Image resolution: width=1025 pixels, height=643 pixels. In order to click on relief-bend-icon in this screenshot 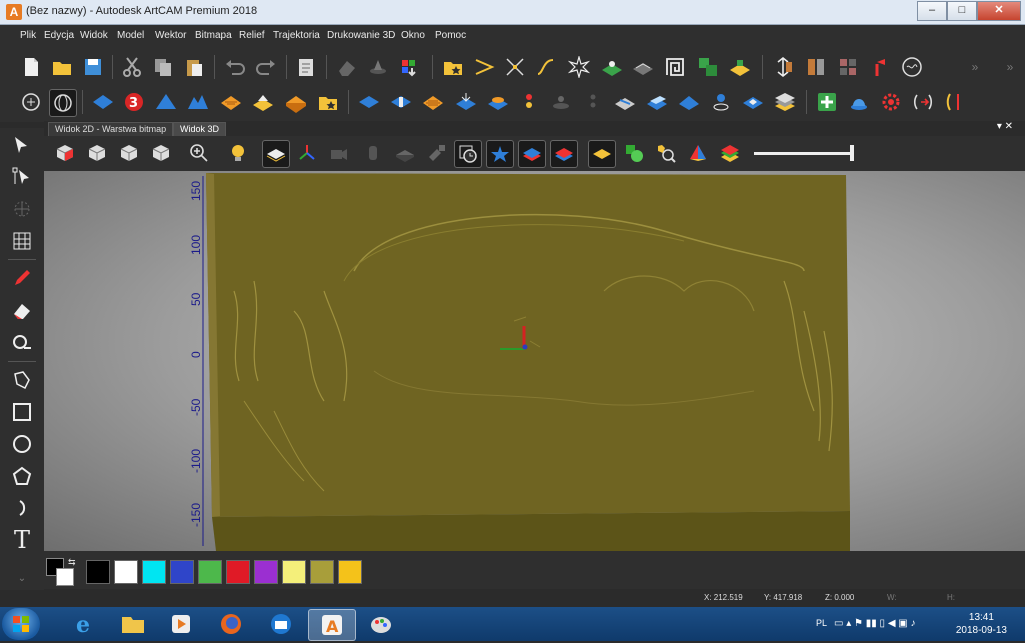, I will do `click(955, 102)`.